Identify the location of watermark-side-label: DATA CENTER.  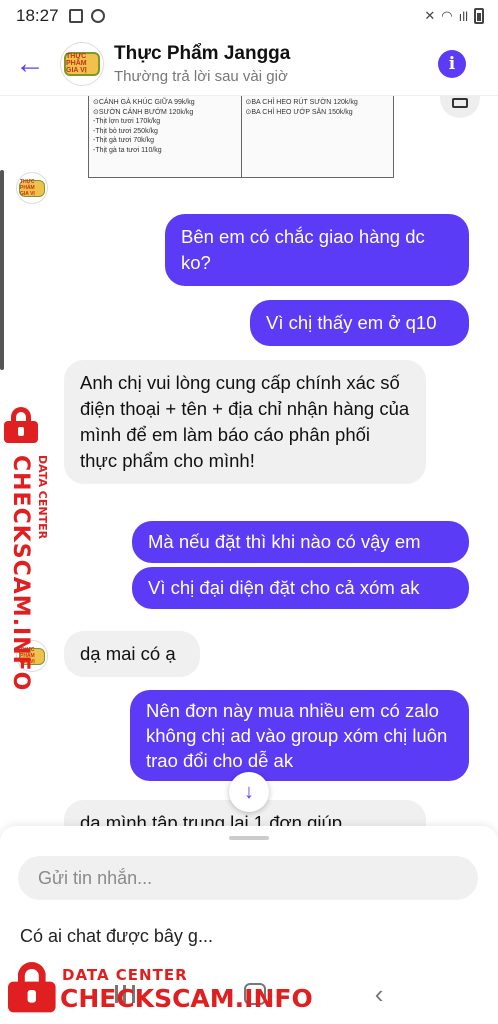
(42, 497).